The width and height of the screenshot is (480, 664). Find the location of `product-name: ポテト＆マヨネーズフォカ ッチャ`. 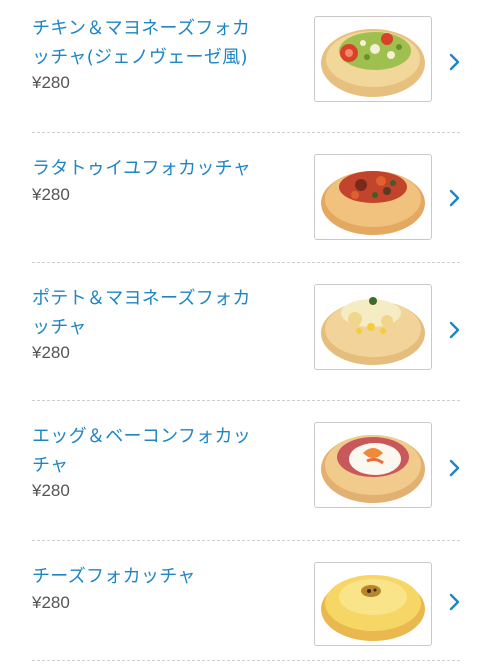

product-name: ポテト＆マヨネーズフォカ ッチャ is located at coordinates (162, 313).